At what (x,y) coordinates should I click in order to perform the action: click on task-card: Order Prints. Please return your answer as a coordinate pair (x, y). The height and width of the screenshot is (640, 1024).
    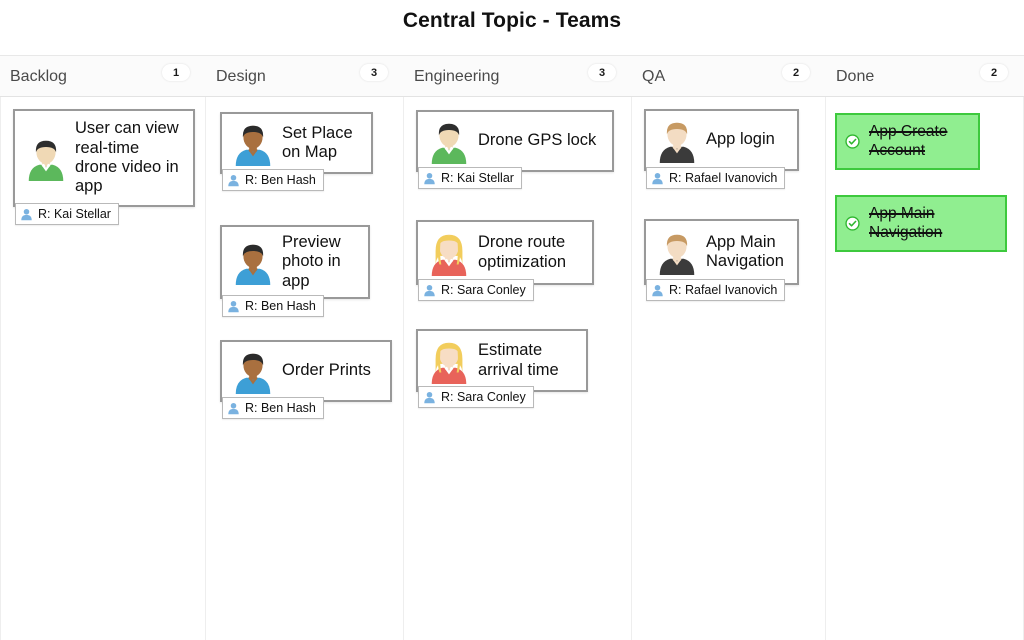
    Looking at the image, I should click on (306, 371).